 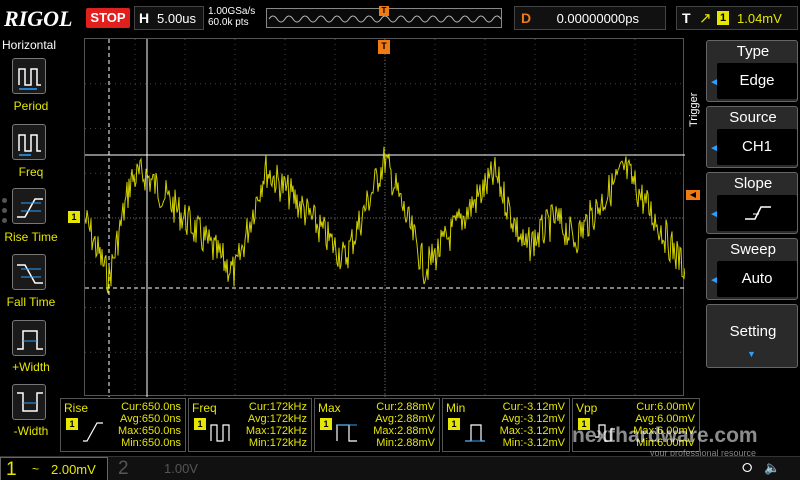 I want to click on sample-rate: 1.00GSa/s, so click(x=232, y=11).